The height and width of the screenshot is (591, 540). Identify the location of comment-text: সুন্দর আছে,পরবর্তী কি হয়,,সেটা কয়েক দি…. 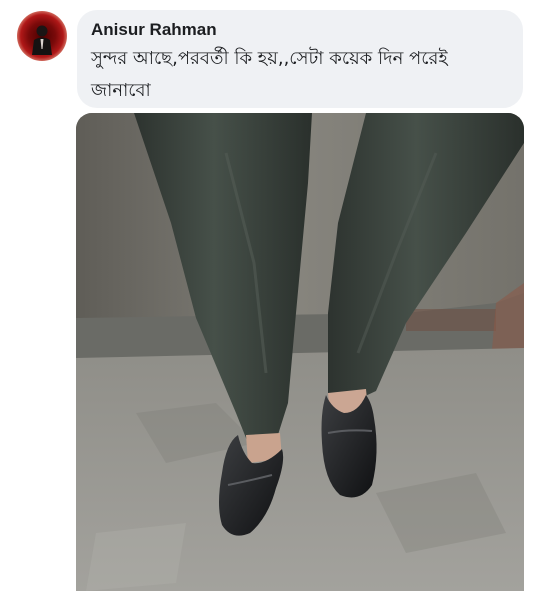
(269, 74).